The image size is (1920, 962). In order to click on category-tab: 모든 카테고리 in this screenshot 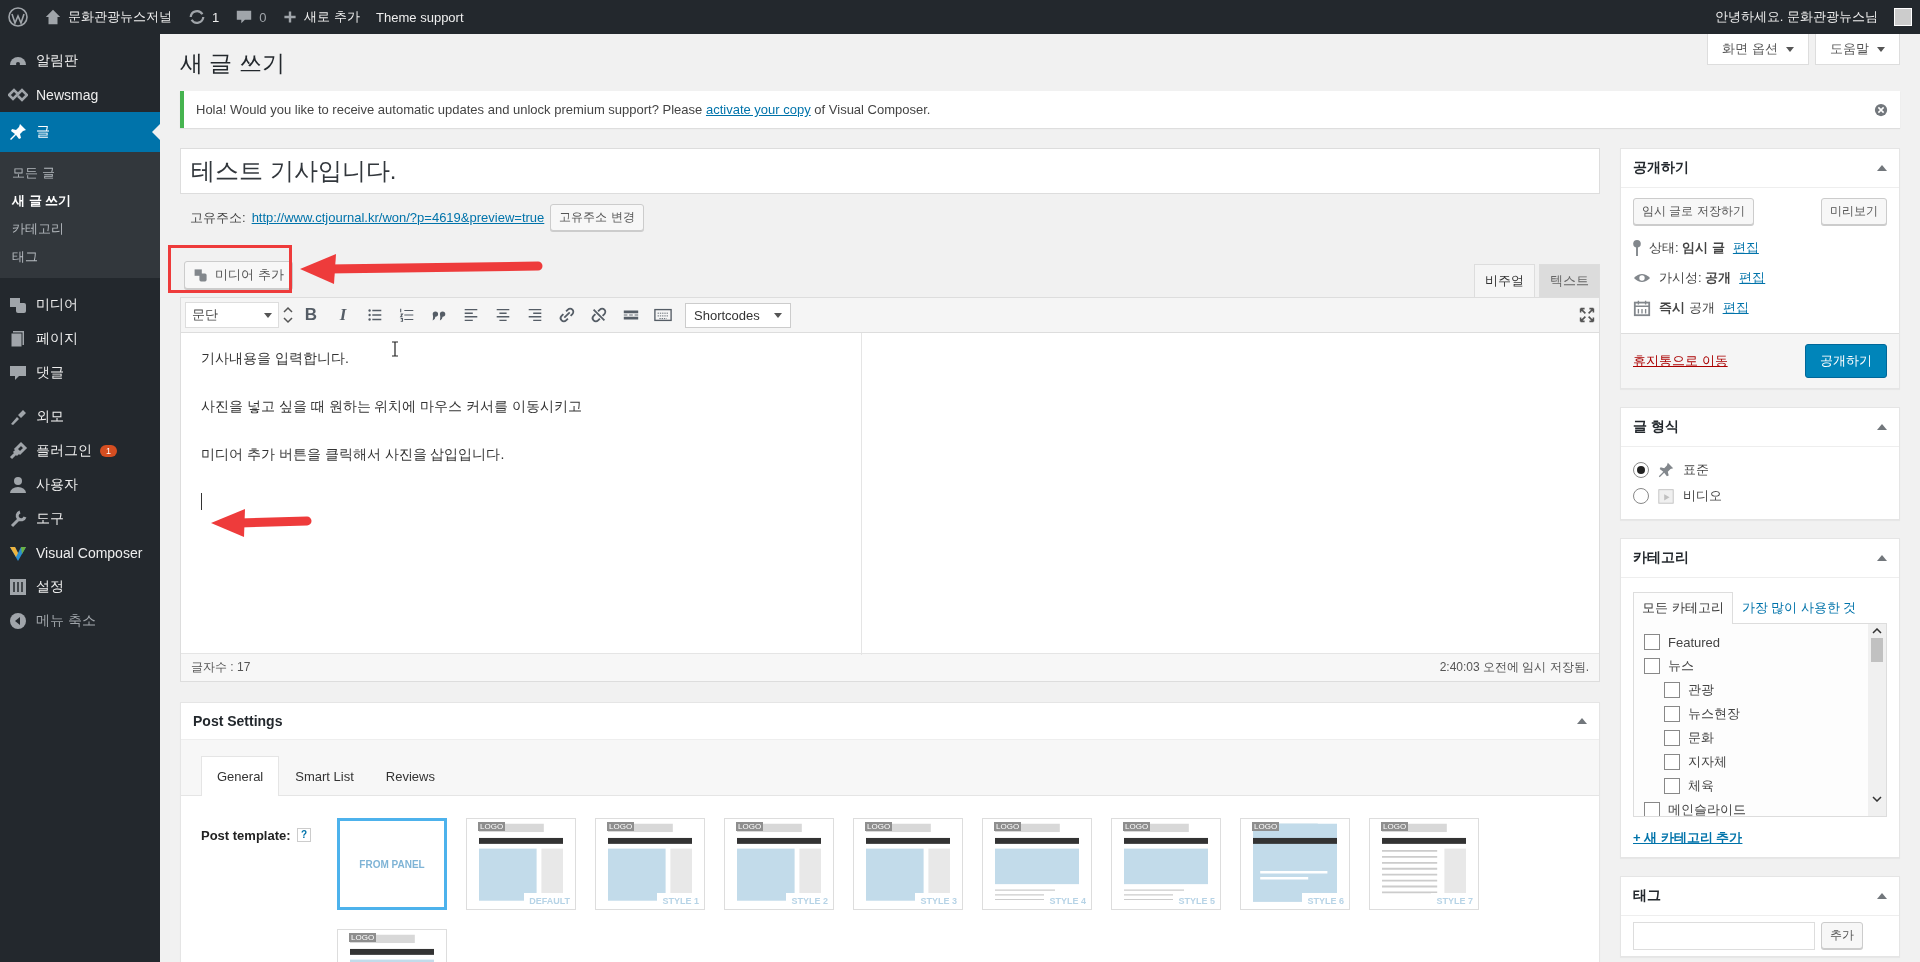, I will do `click(1683, 608)`.